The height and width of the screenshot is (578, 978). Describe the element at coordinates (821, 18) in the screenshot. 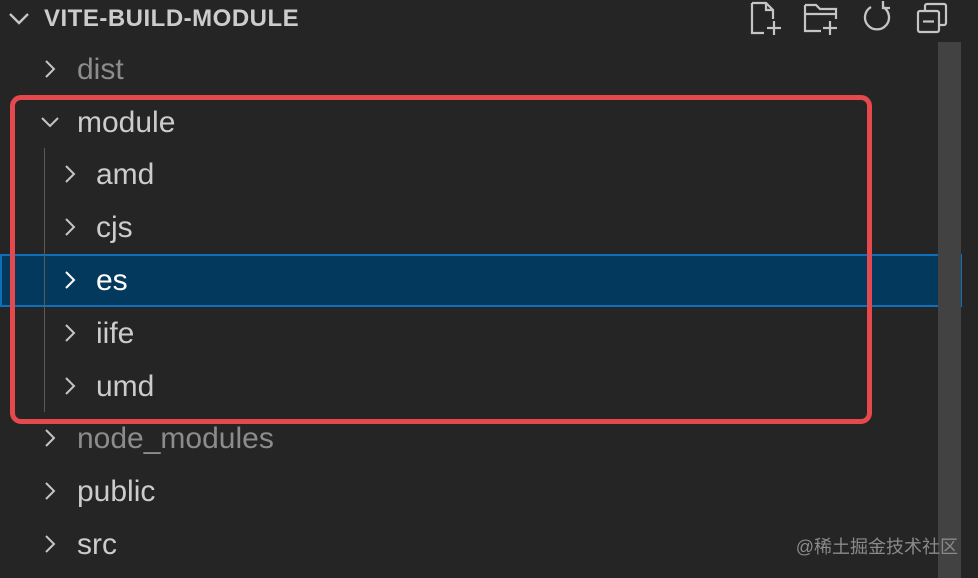

I see `new-folder-icon` at that location.